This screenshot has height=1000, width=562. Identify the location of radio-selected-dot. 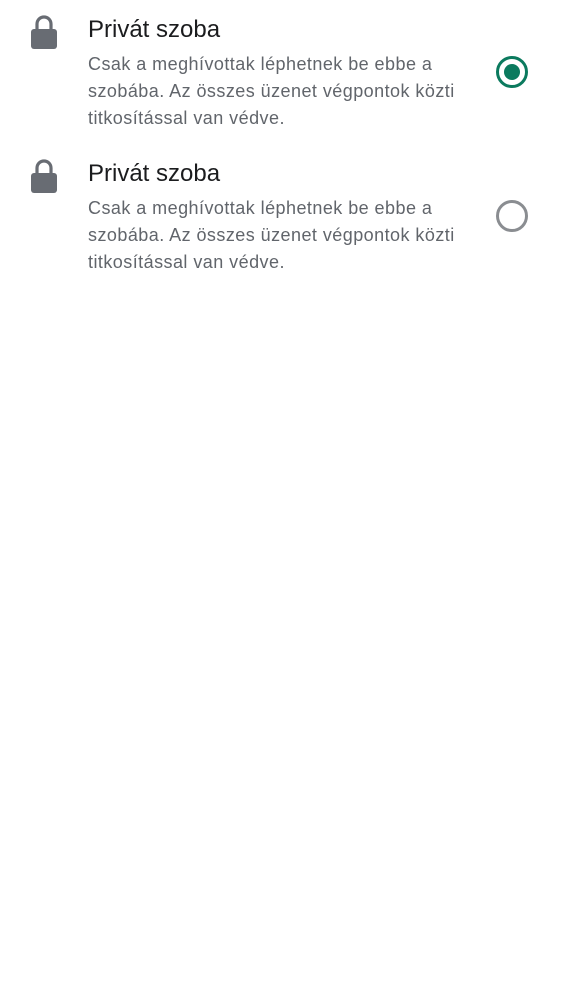
(512, 72).